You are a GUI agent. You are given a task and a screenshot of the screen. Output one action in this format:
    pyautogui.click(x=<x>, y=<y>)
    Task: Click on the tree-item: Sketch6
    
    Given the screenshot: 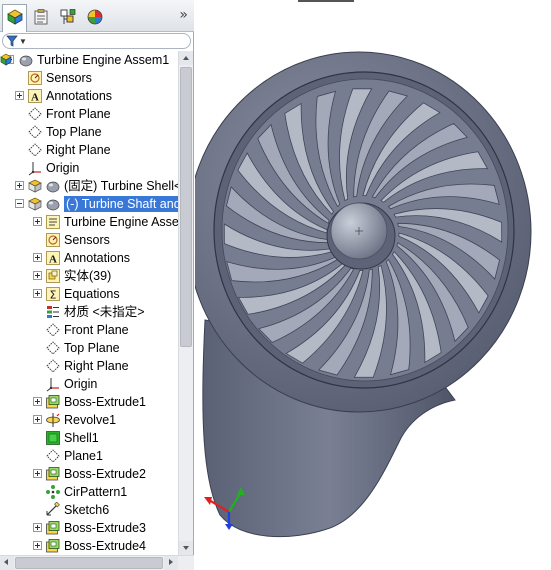 What is the action you would take?
    pyautogui.click(x=89, y=510)
    